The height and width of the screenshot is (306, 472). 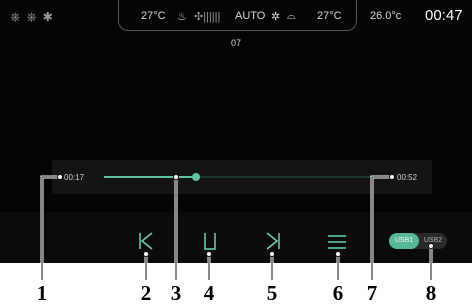 I want to click on callout-8: 8, so click(x=431, y=293).